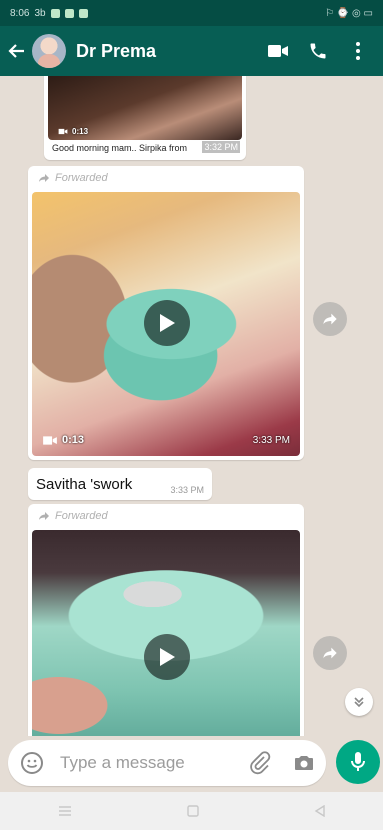 Image resolution: width=383 pixels, height=830 pixels. I want to click on home-square-icon, so click(192, 811).